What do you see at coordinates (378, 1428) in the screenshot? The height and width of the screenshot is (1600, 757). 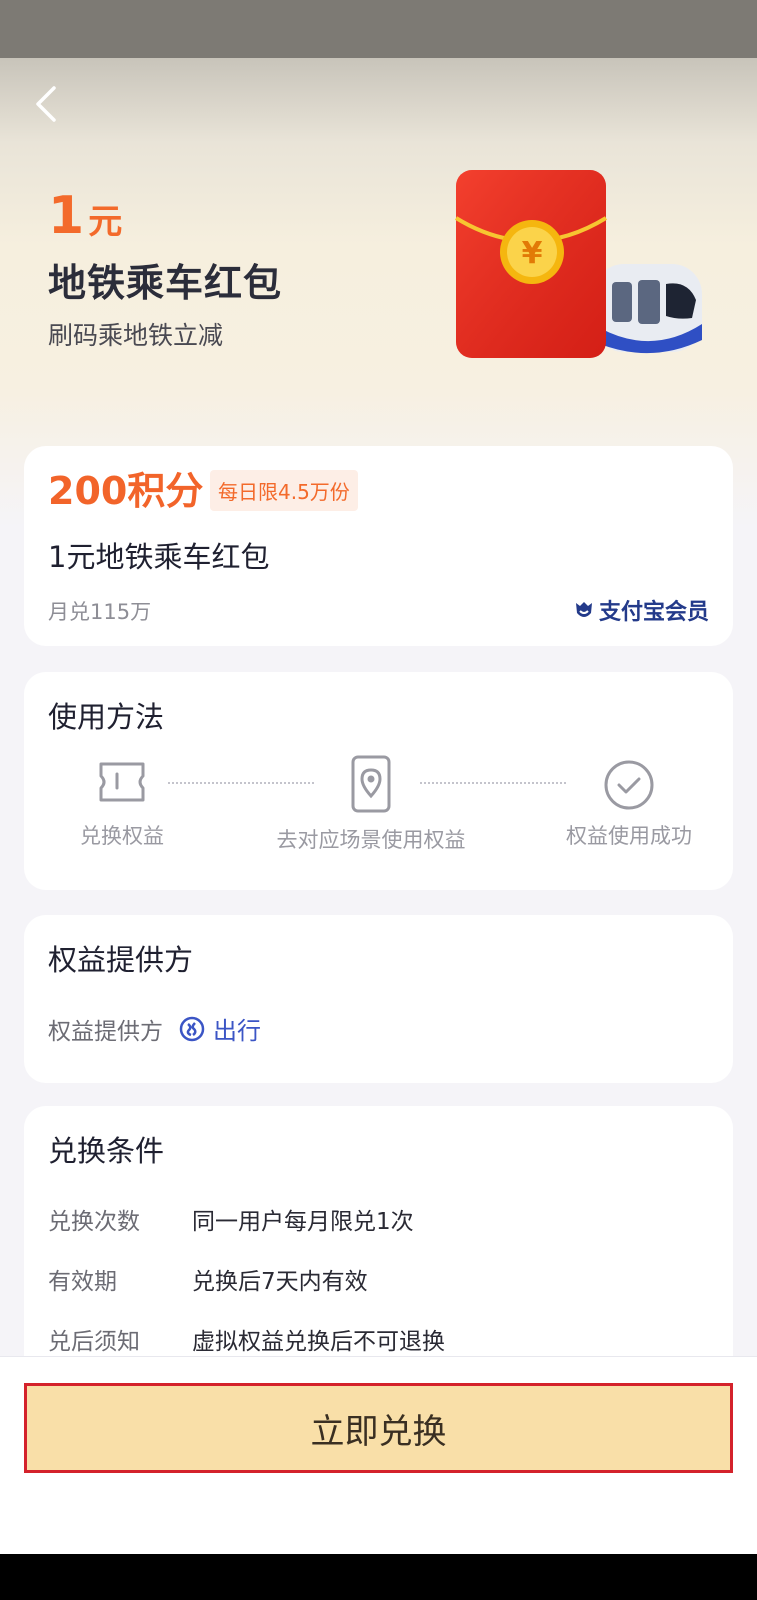 I see `redeem-now-button: 立即兑换` at bounding box center [378, 1428].